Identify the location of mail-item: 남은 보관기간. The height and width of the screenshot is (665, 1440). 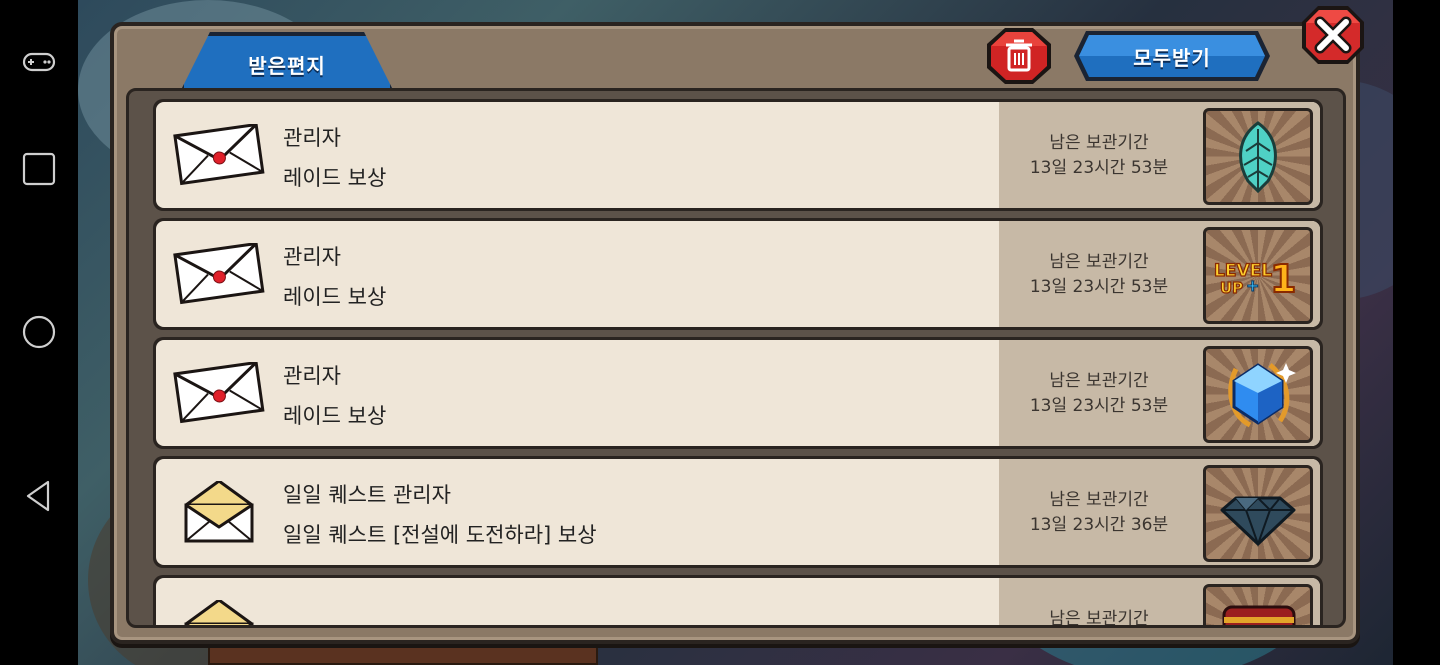
(738, 601).